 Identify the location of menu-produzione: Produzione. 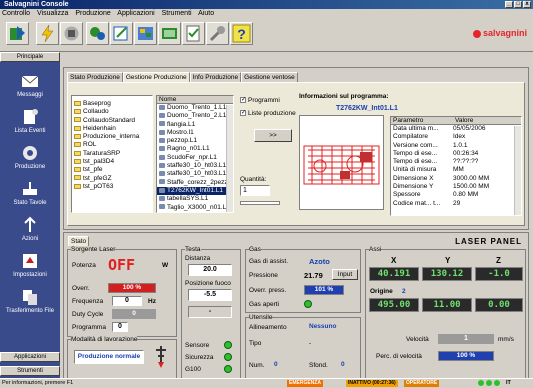
(92, 13).